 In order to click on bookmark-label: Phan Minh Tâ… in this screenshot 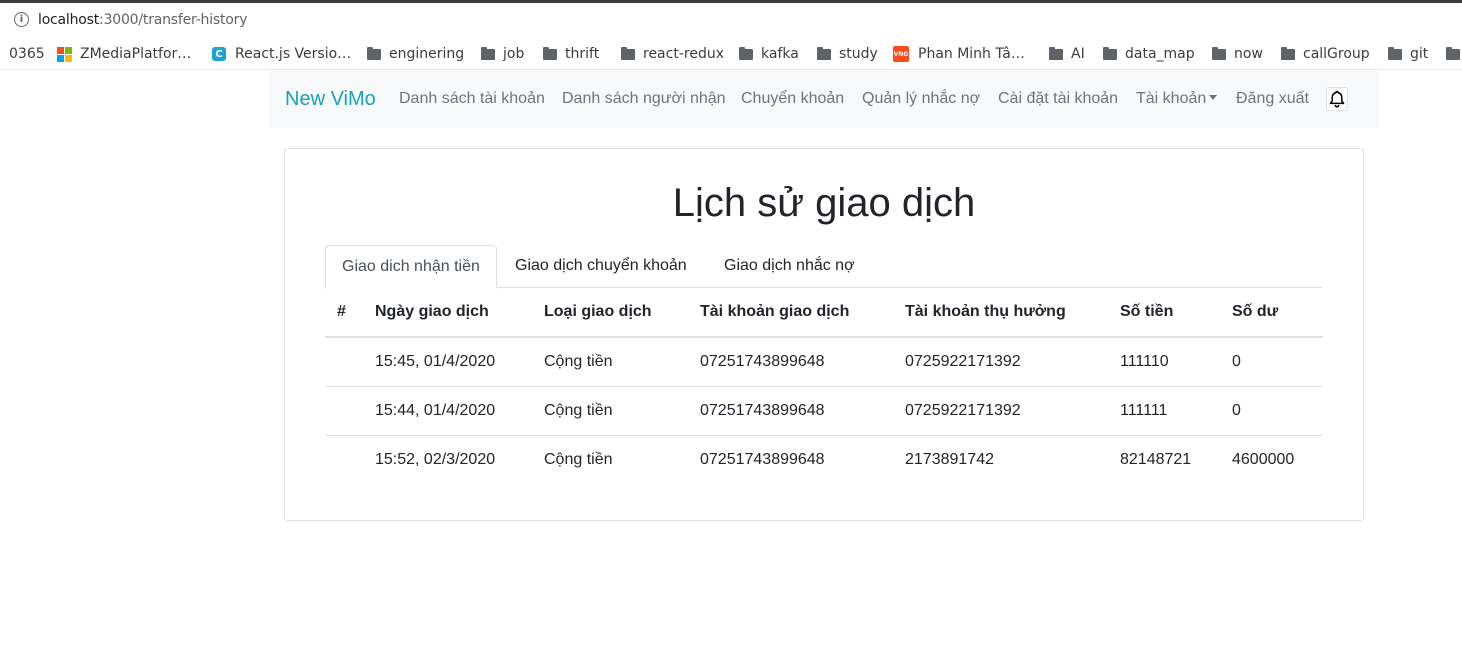, I will do `click(971, 54)`.